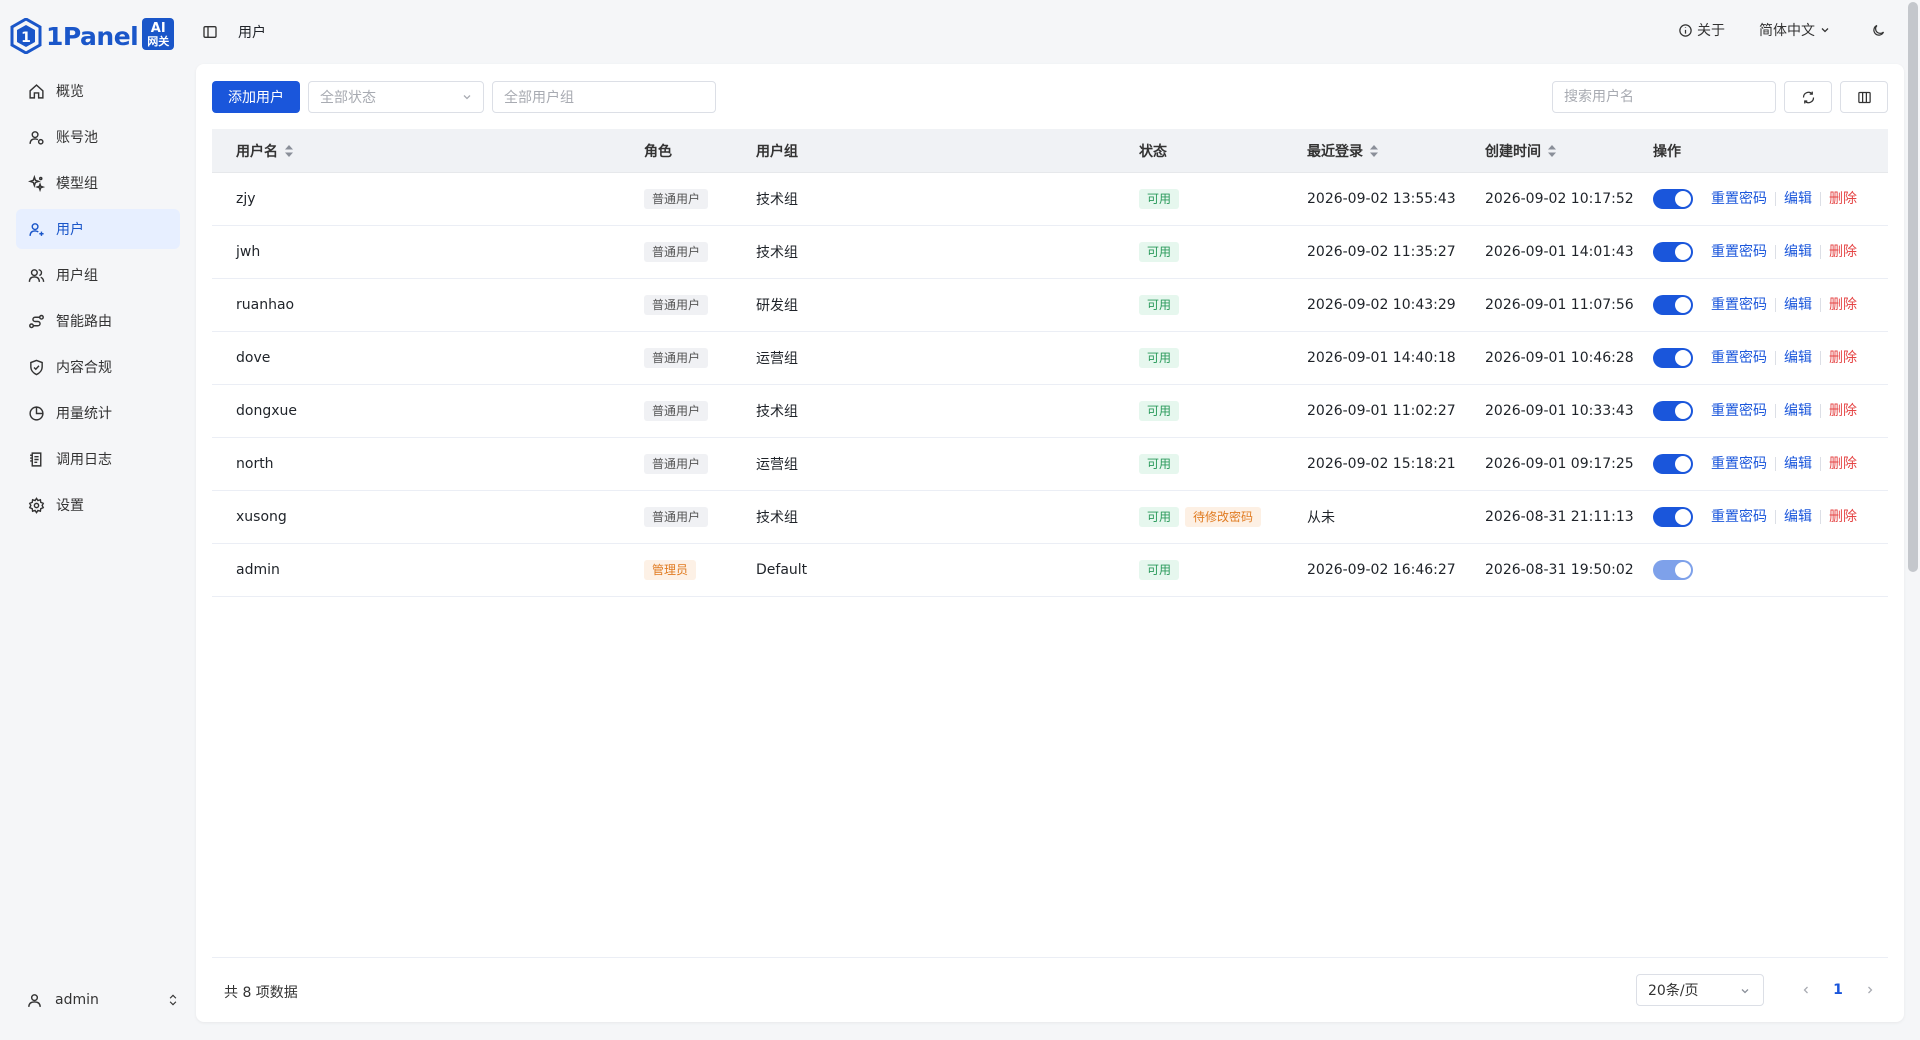 The width and height of the screenshot is (1920, 1040). I want to click on cell-last-login: 从未, so click(1372, 517).